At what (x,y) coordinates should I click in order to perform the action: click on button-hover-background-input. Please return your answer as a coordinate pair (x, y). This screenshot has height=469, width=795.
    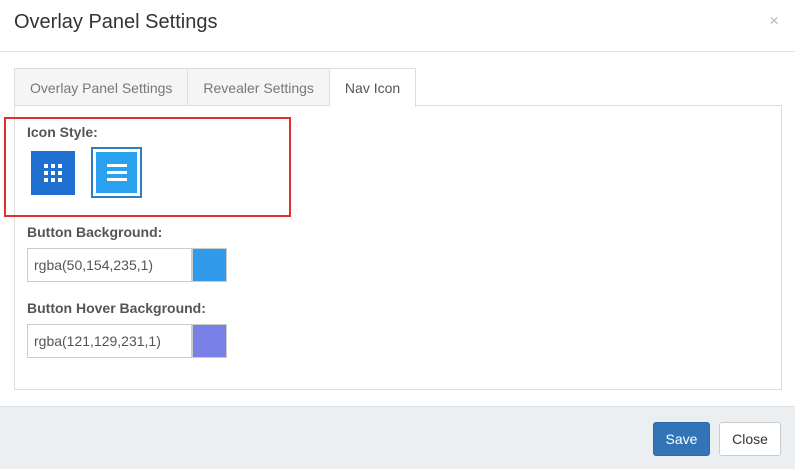
    Looking at the image, I should click on (109, 341).